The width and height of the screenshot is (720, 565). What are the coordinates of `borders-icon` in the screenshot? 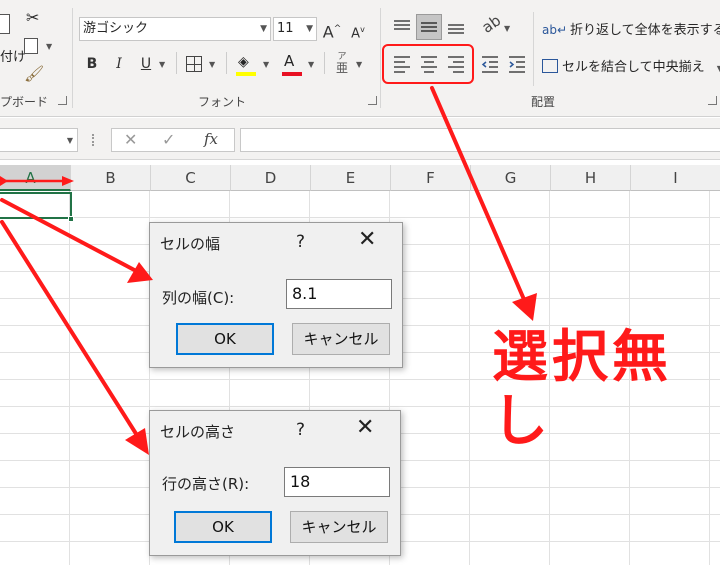 It's located at (194, 64).